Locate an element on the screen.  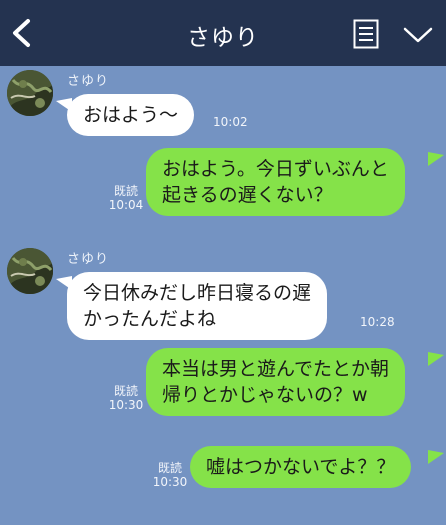
message-time: 10:02 is located at coordinates (230, 122).